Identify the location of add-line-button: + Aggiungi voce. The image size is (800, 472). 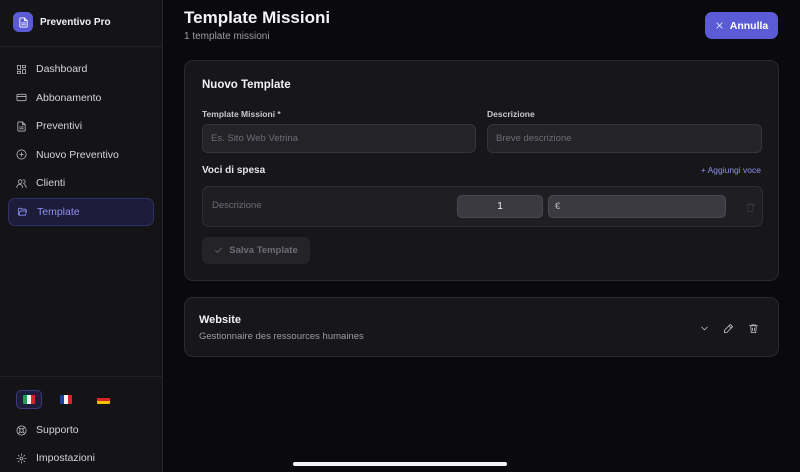
(731, 170).